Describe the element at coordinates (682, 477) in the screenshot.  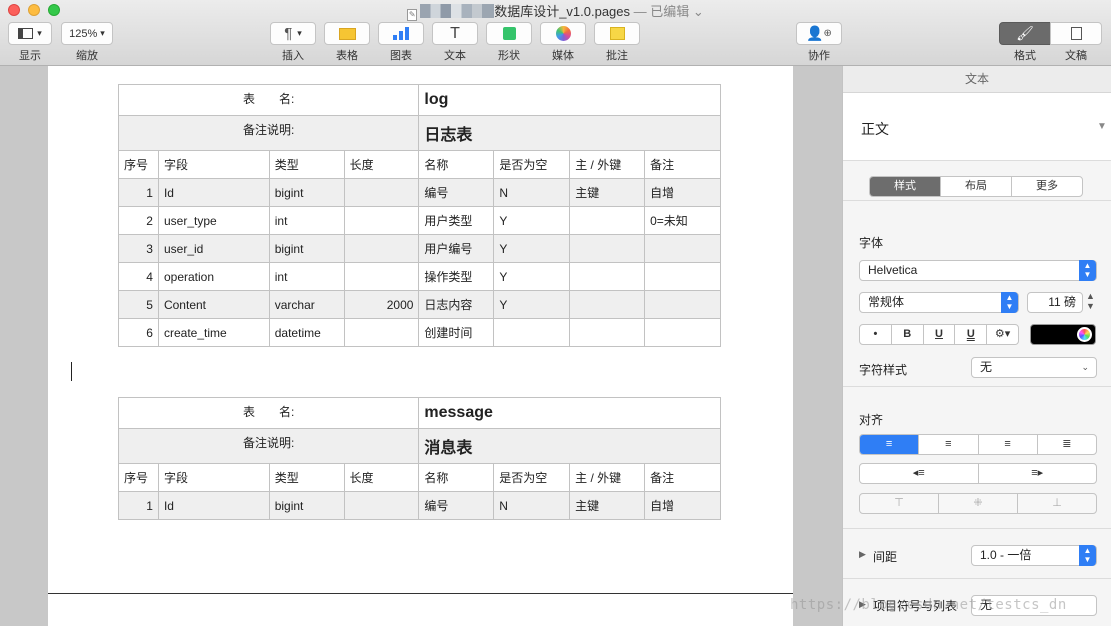
I see `header-cell: 备注` at that location.